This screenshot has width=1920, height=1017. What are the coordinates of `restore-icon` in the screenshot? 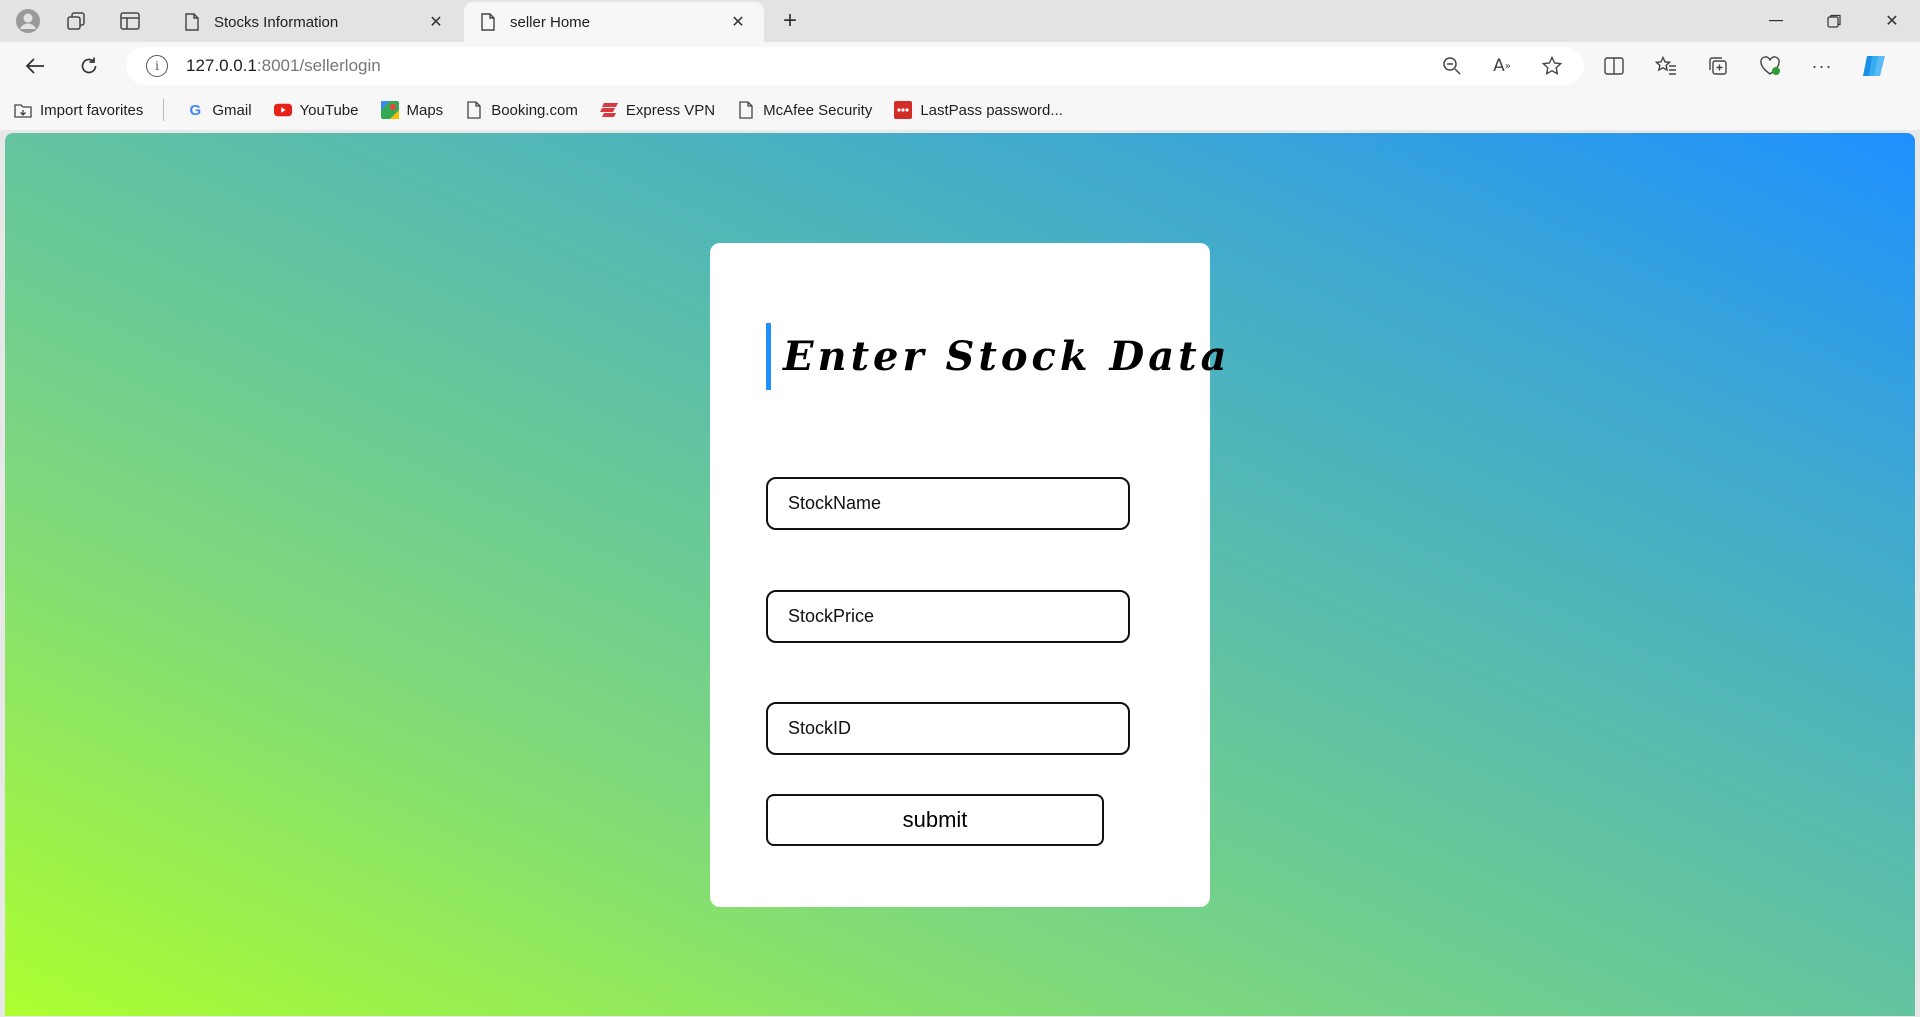 It's located at (1834, 21).